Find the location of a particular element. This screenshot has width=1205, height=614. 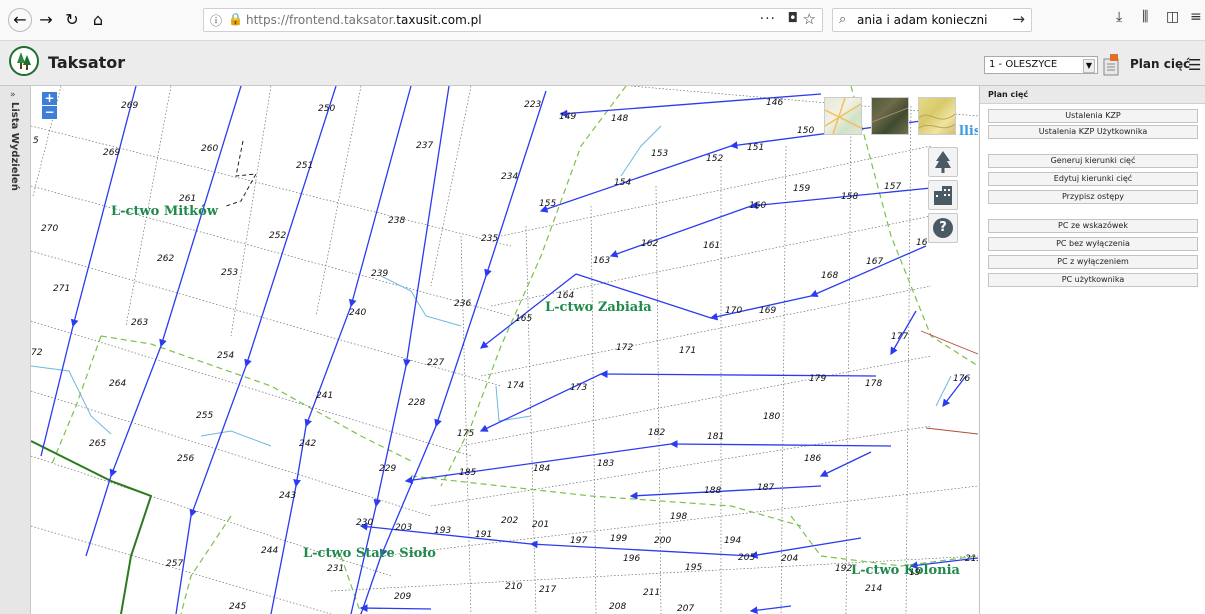

compartment-number: 235 is located at coordinates (490, 239).